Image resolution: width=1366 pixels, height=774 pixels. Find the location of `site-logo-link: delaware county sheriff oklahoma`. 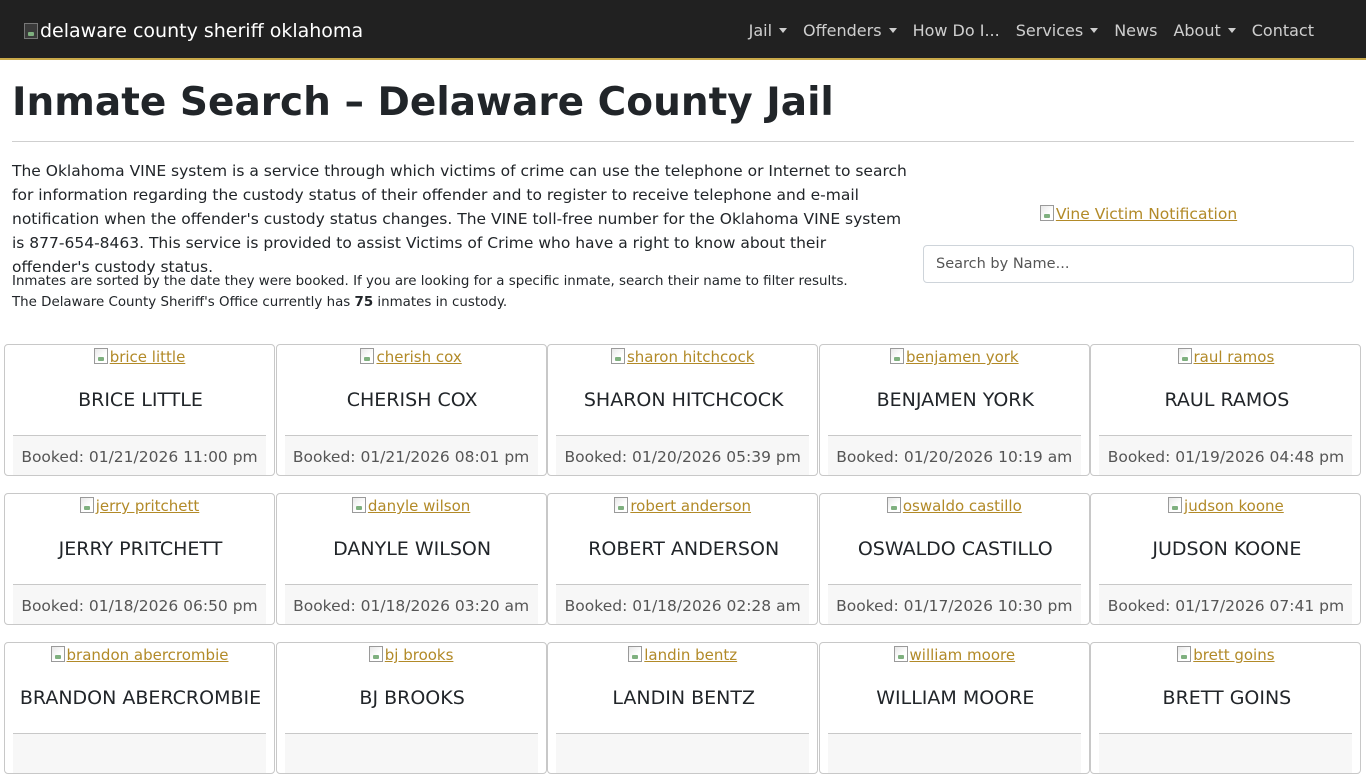

site-logo-link: delaware county sheriff oklahoma is located at coordinates (193, 31).